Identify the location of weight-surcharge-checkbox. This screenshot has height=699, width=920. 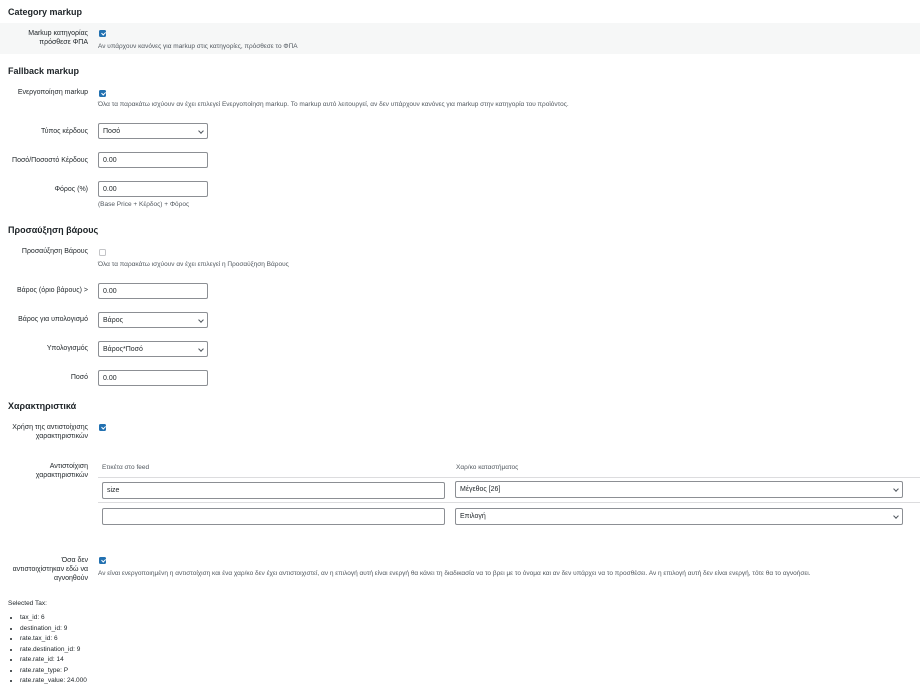
(102, 252).